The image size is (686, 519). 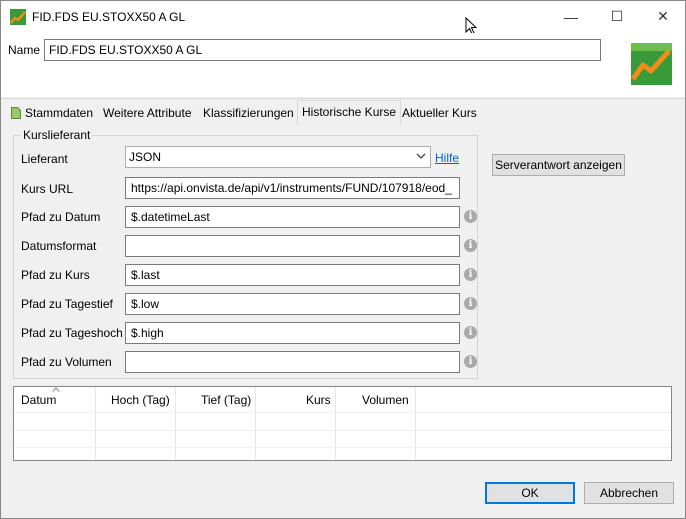 I want to click on cancel-button: Abbrechen, so click(x=629, y=493).